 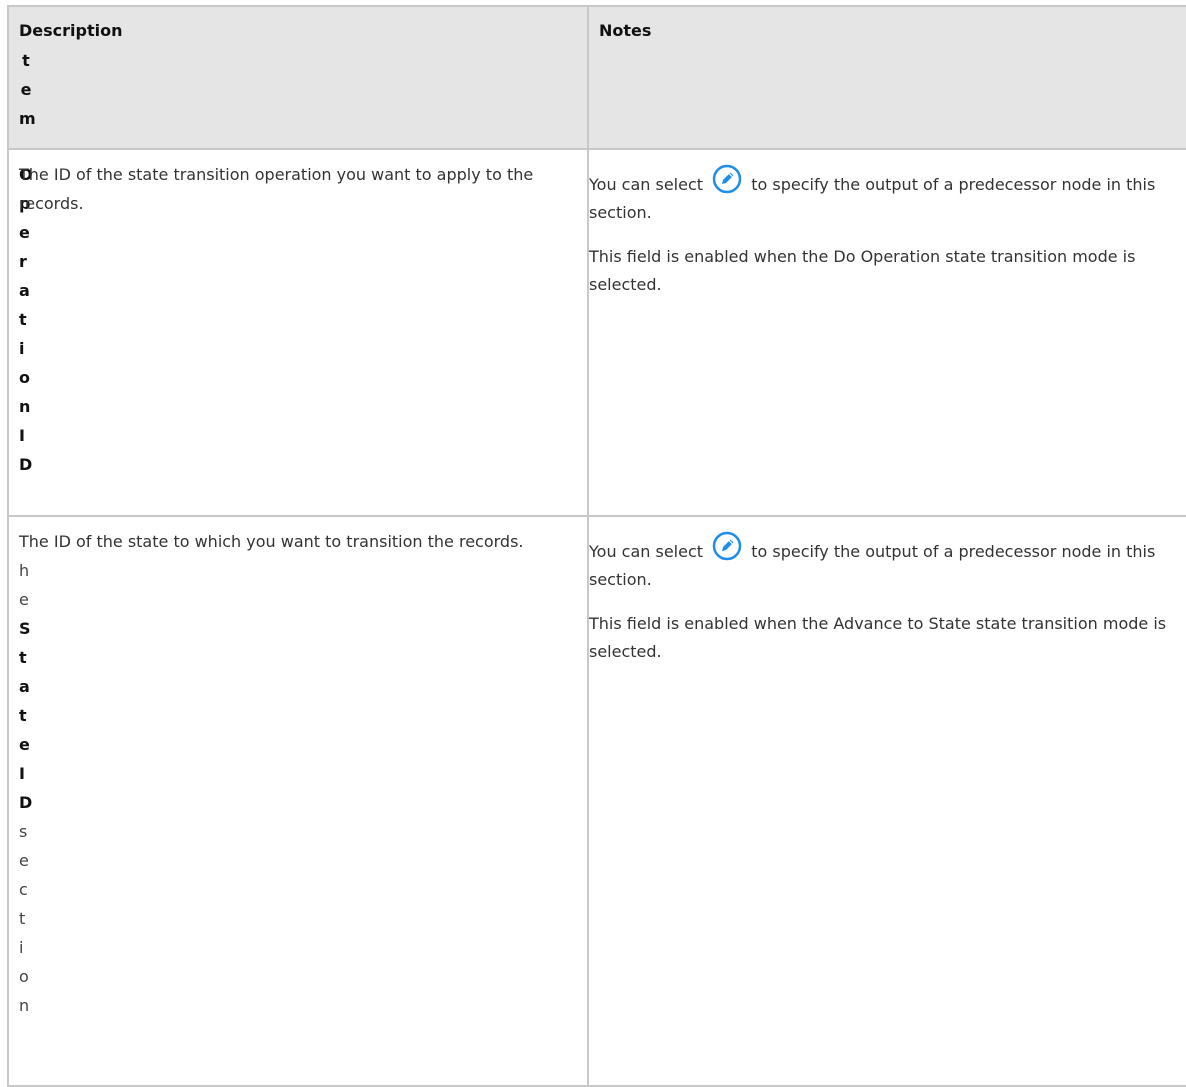 What do you see at coordinates (24, 570) in the screenshot?
I see `item-letter: h` at bounding box center [24, 570].